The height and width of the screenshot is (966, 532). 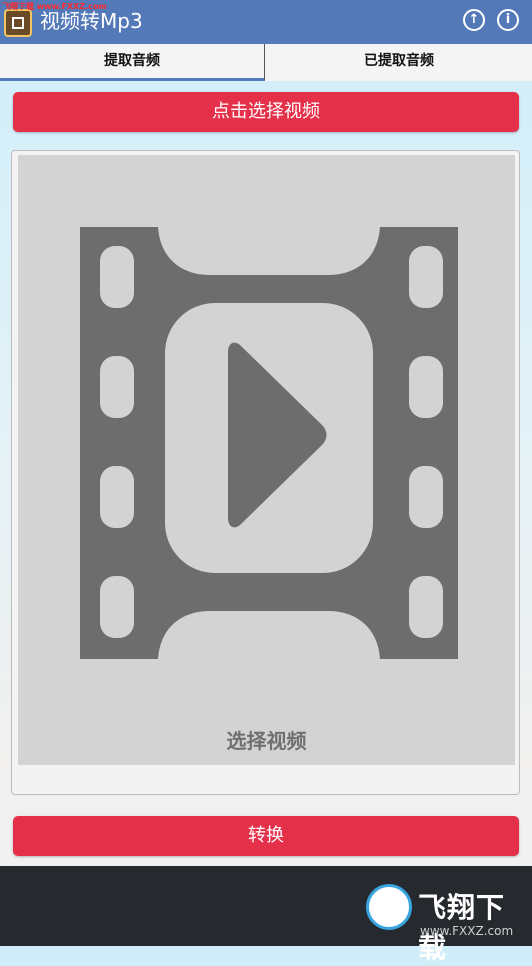 What do you see at coordinates (18, 23) in the screenshot?
I see `app-icon` at bounding box center [18, 23].